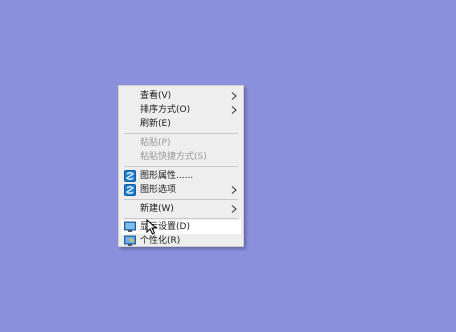 This screenshot has height=332, width=456. What do you see at coordinates (181, 124) in the screenshot?
I see `menu-item-refresh: 刷新(E)` at bounding box center [181, 124].